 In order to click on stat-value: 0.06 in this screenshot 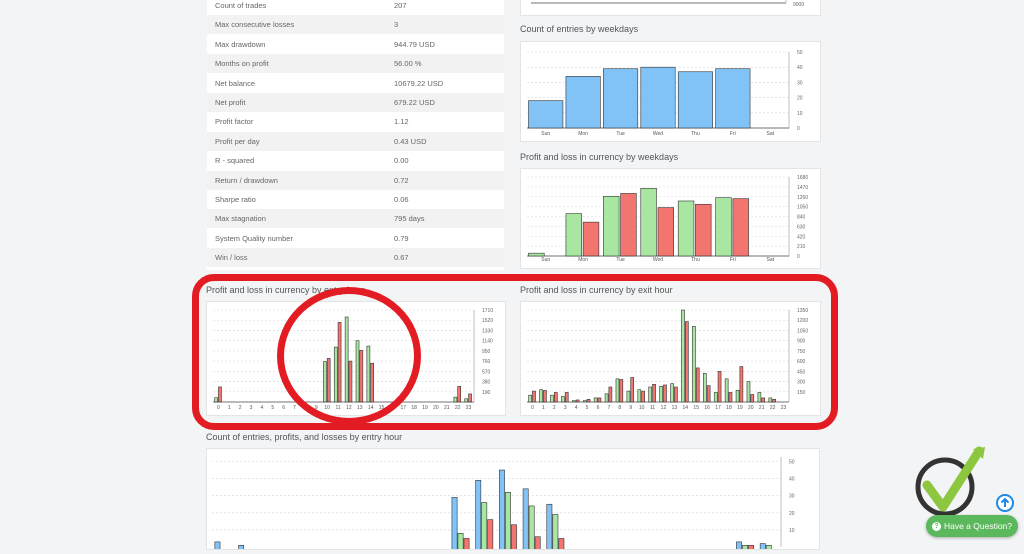, I will do `click(401, 199)`.